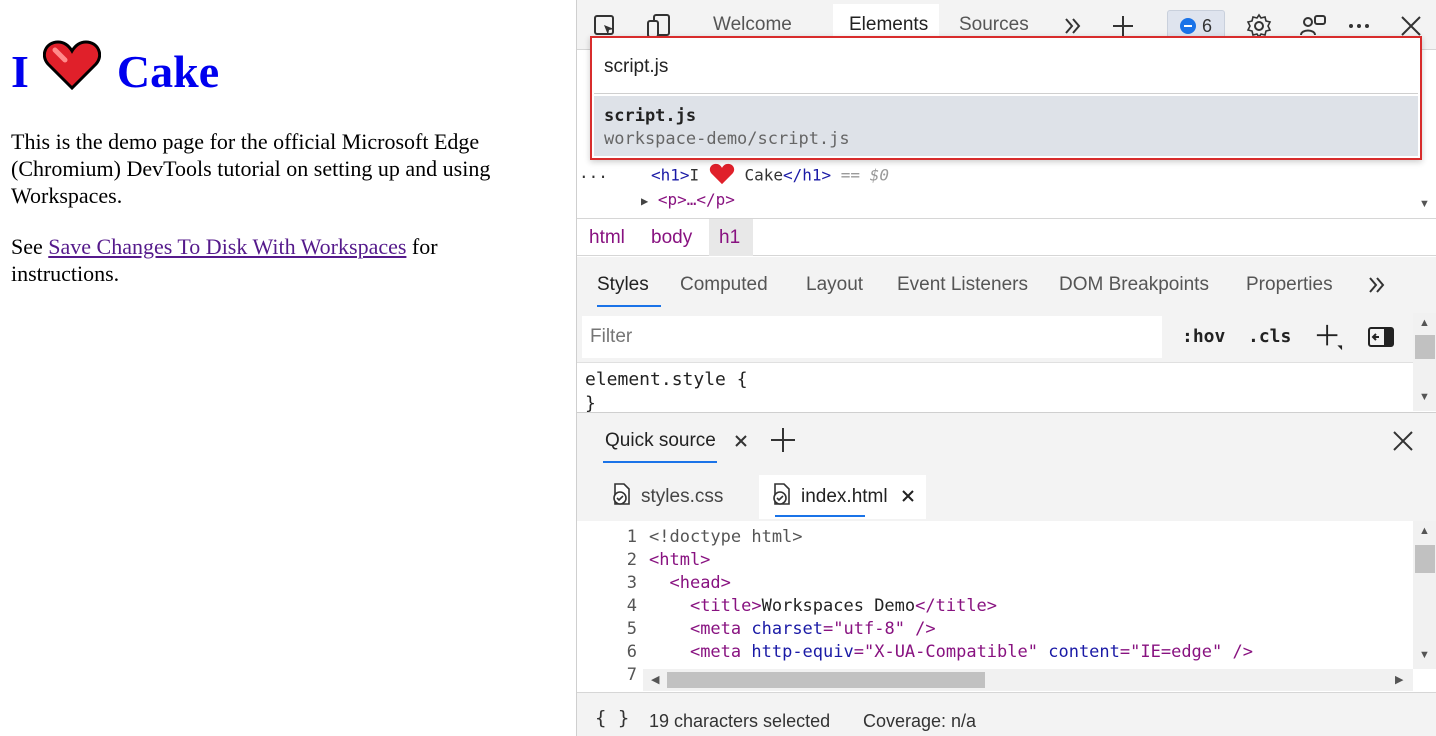 This screenshot has width=1436, height=736. I want to click on quick-open-dialog: script.js workspace-demo/script.js, so click(1006, 98).